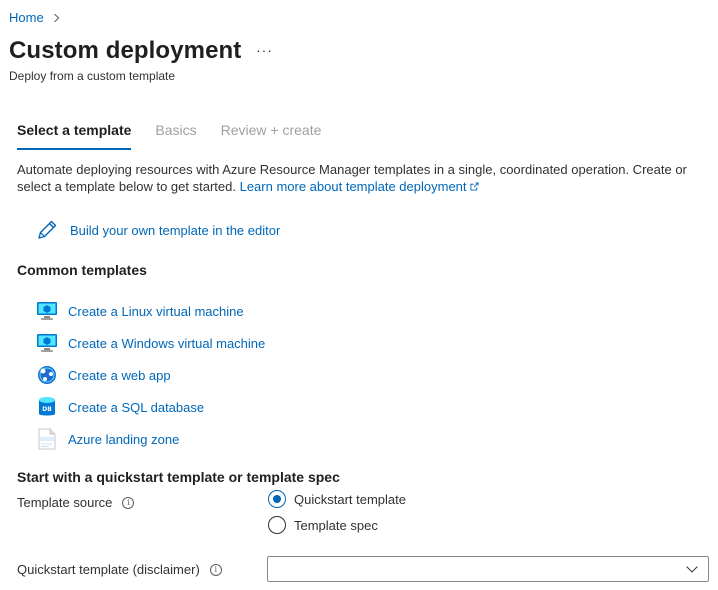 The image size is (718, 590). I want to click on build-own-template-label: Build your own template in the editor, so click(175, 230).